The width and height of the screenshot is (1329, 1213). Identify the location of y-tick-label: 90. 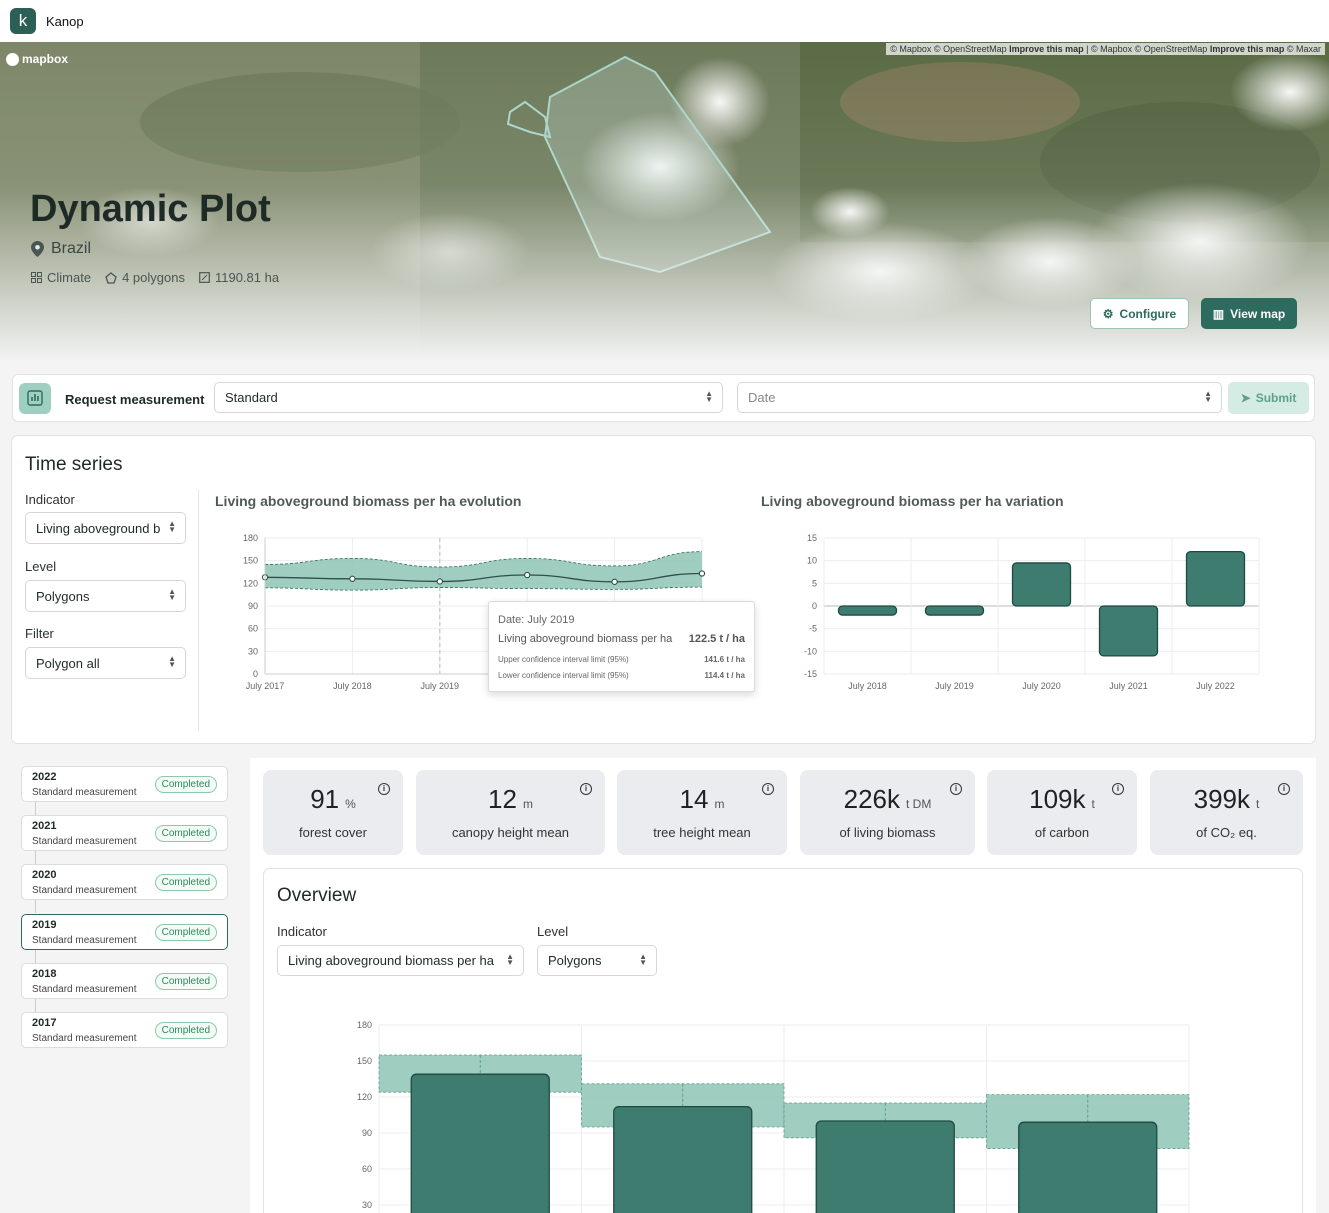
(367, 1133).